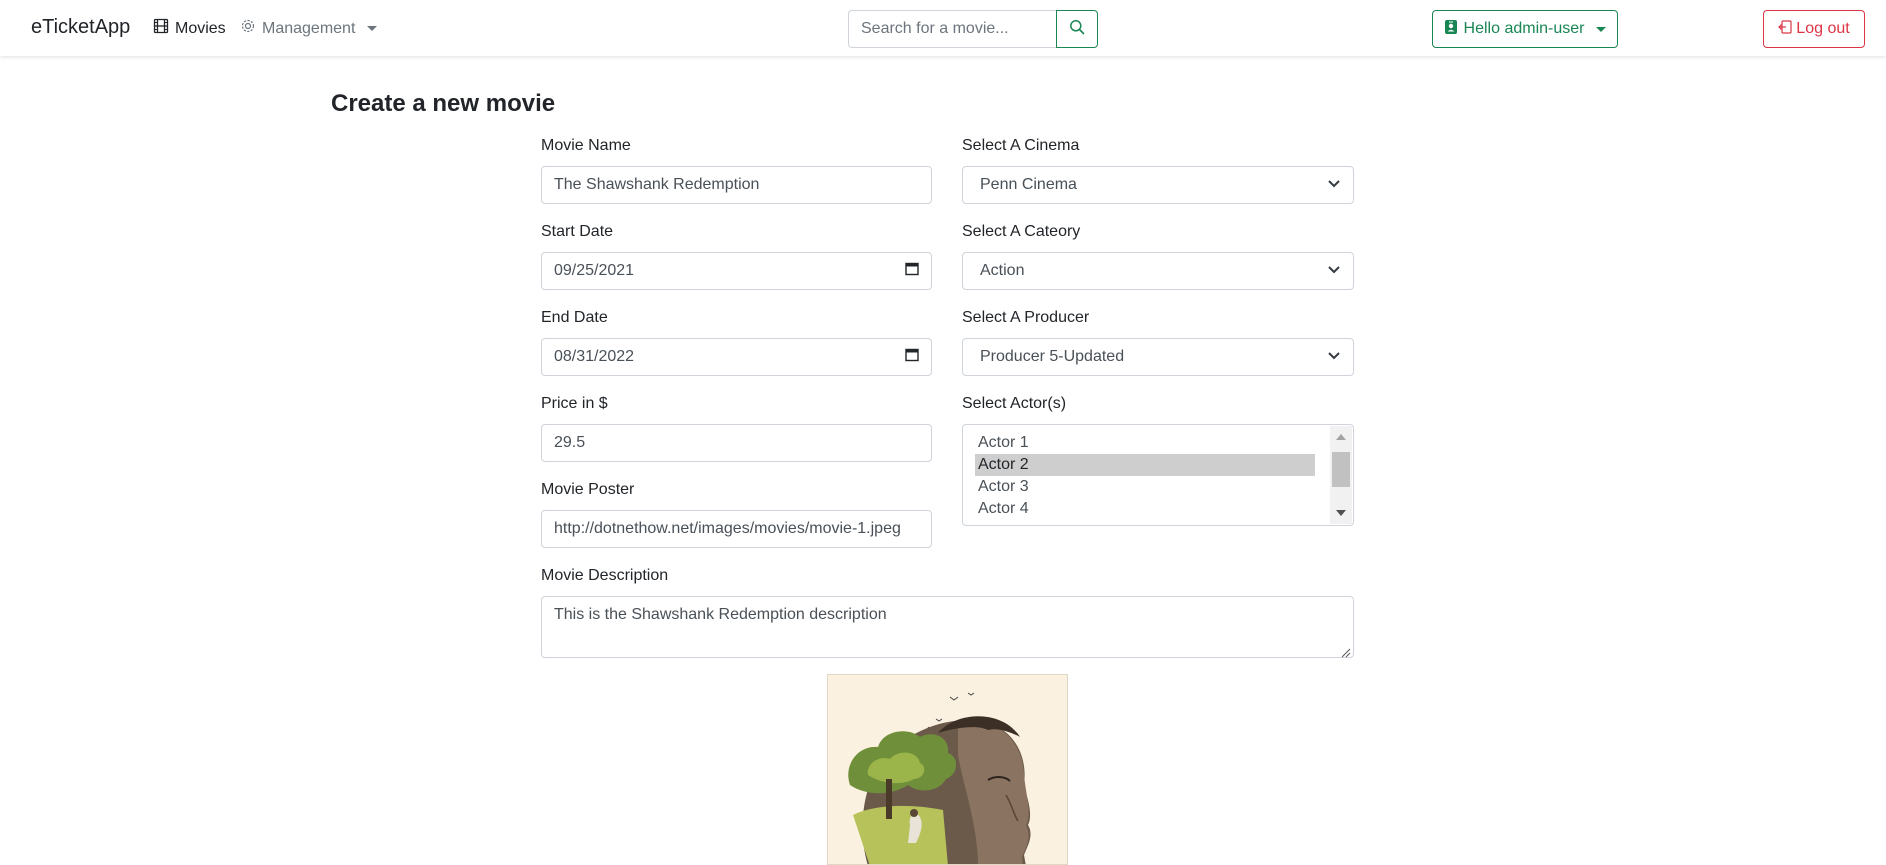 The width and height of the screenshot is (1886, 865). I want to click on actor-option: Actor 1, so click(1145, 443).